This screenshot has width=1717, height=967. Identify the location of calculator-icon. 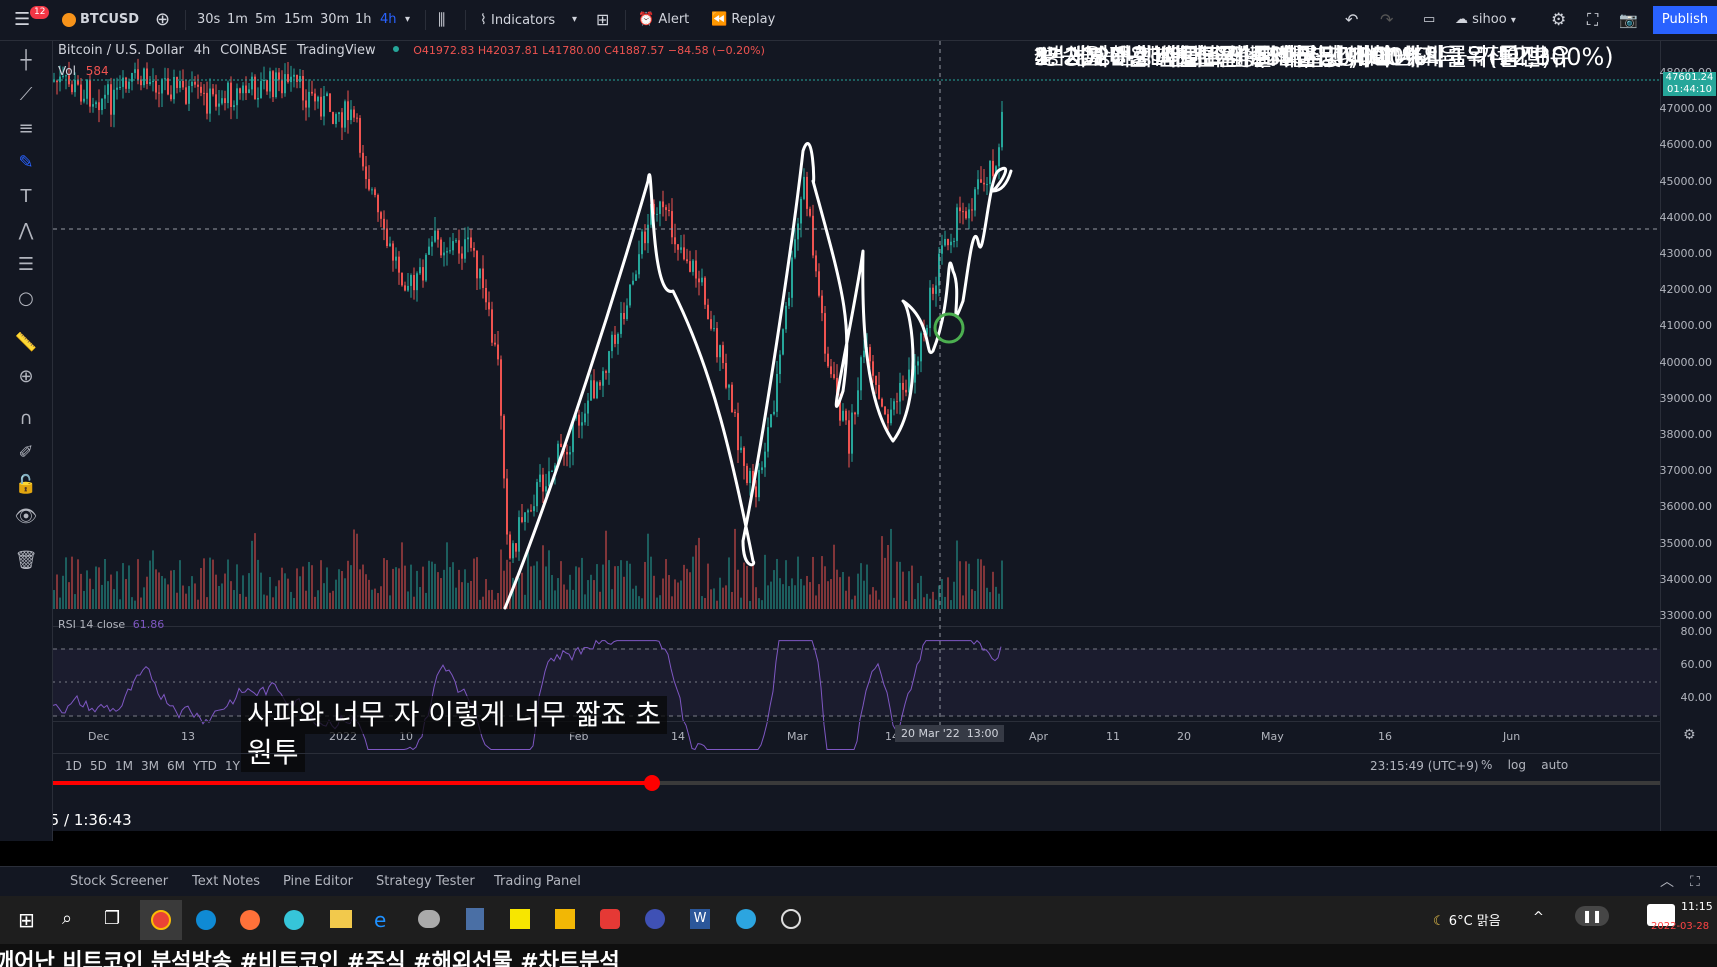
(475, 919).